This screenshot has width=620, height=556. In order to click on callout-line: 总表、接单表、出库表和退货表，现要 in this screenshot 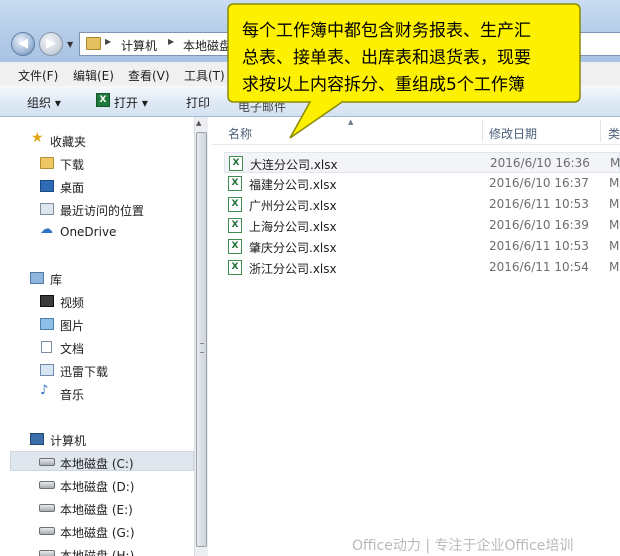, I will do `click(386, 58)`.